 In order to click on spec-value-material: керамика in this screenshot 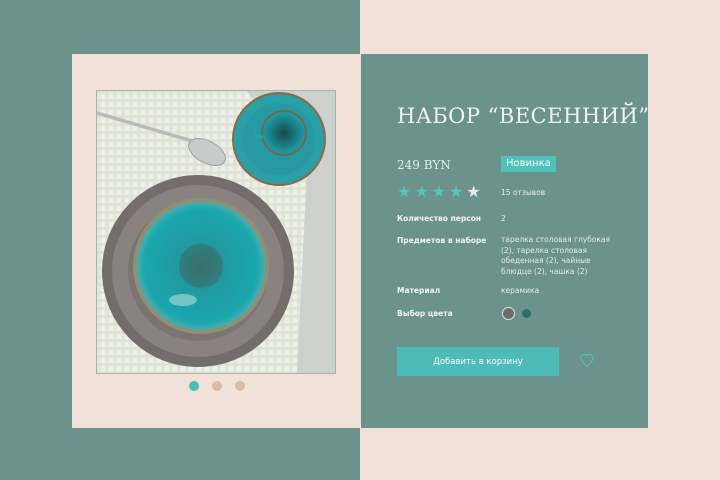, I will do `click(520, 290)`.